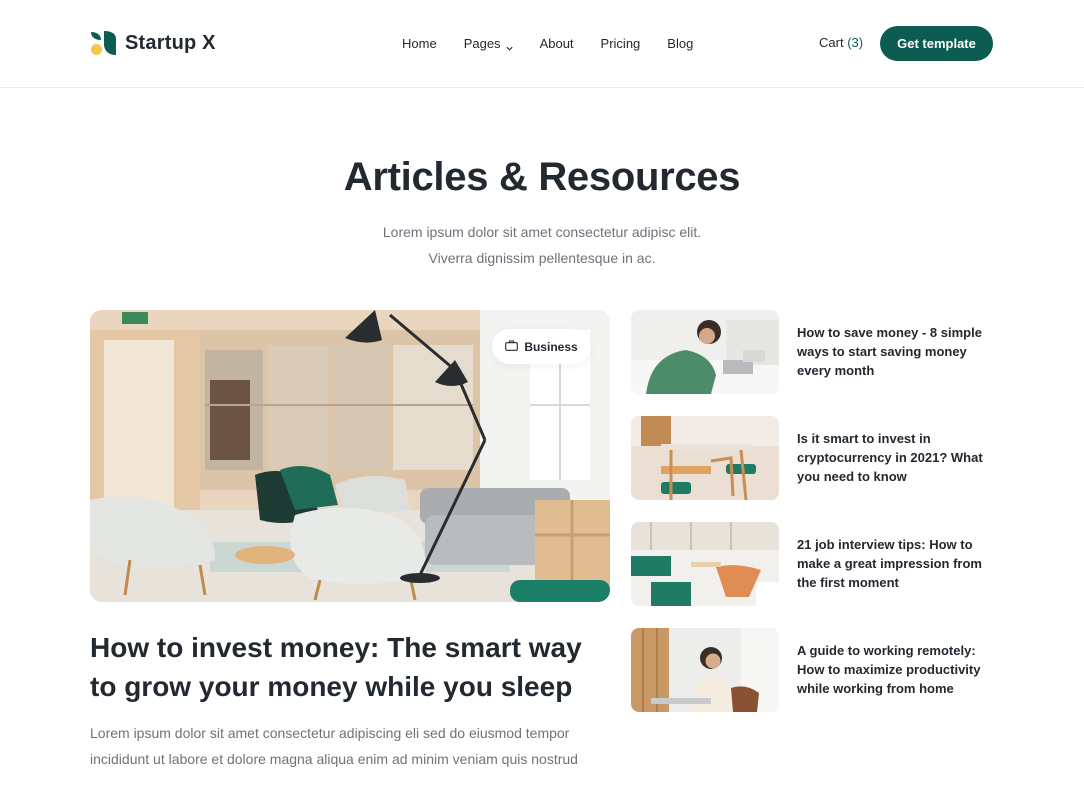 Image resolution: width=1084 pixels, height=804 pixels. What do you see at coordinates (512, 346) in the screenshot?
I see `briefcase-icon` at bounding box center [512, 346].